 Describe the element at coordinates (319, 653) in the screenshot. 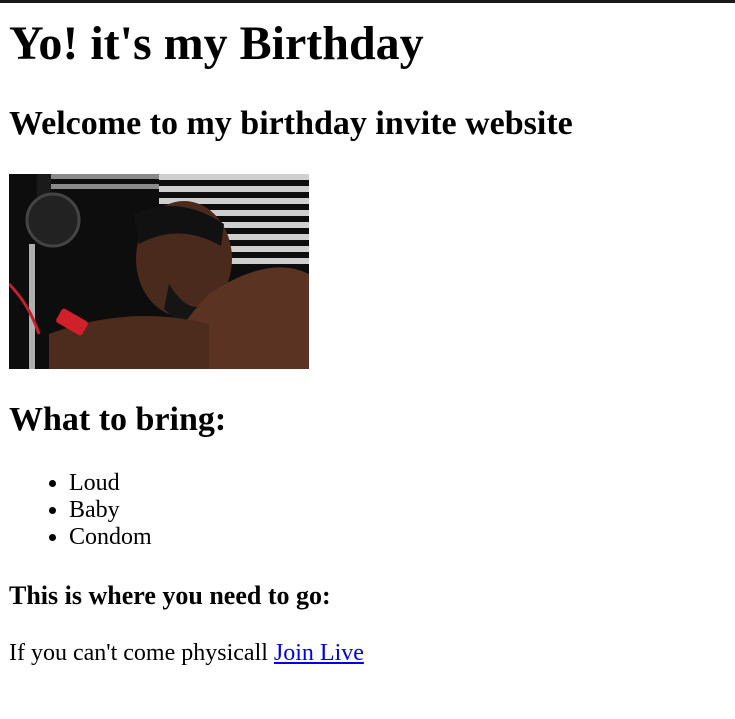

I see `join-live-link: Join Live` at that location.